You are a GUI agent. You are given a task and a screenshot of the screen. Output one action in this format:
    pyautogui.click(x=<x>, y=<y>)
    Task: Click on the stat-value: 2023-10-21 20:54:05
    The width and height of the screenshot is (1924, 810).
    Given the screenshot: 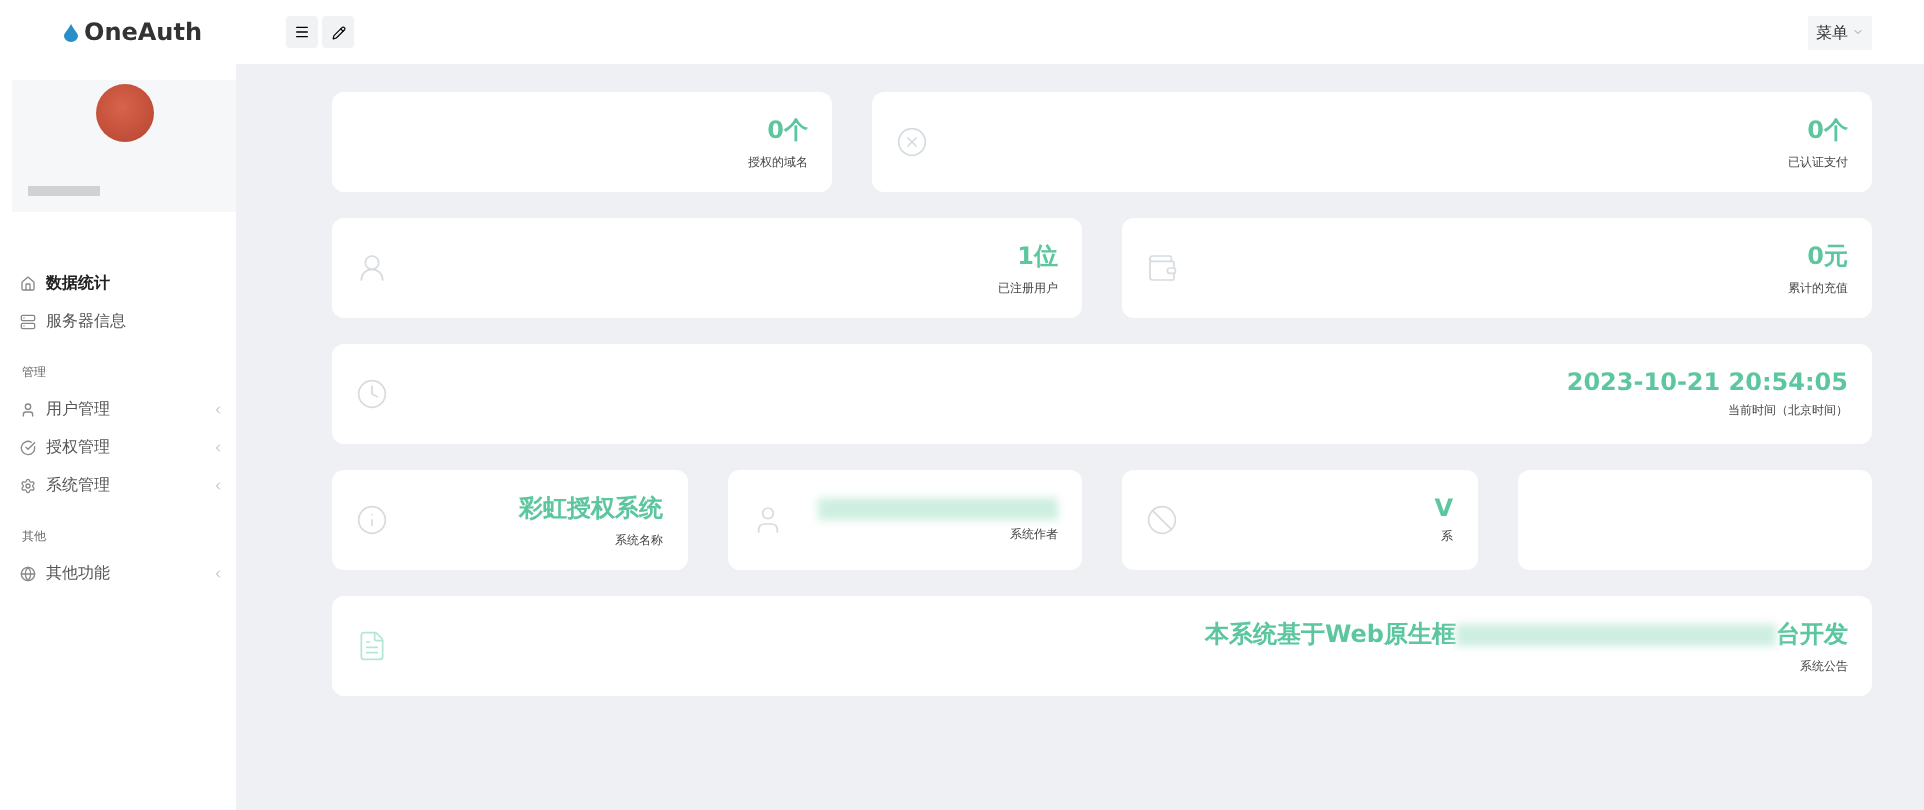 What is the action you would take?
    pyautogui.click(x=1707, y=382)
    